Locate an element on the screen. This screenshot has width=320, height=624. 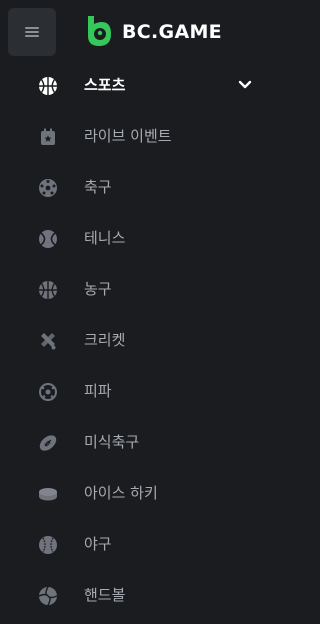
menu-toggle-button is located at coordinates (32, 32).